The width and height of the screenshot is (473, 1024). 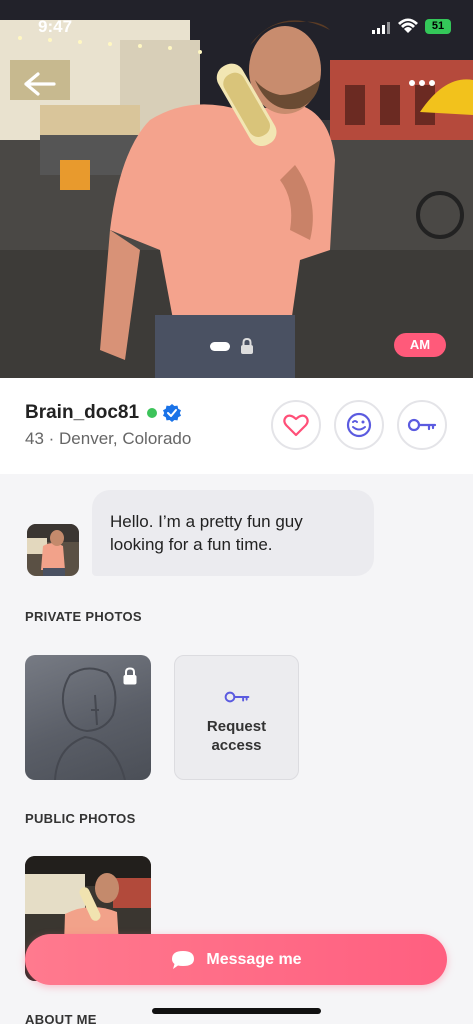 What do you see at coordinates (422, 83) in the screenshot?
I see `more-options-icon` at bounding box center [422, 83].